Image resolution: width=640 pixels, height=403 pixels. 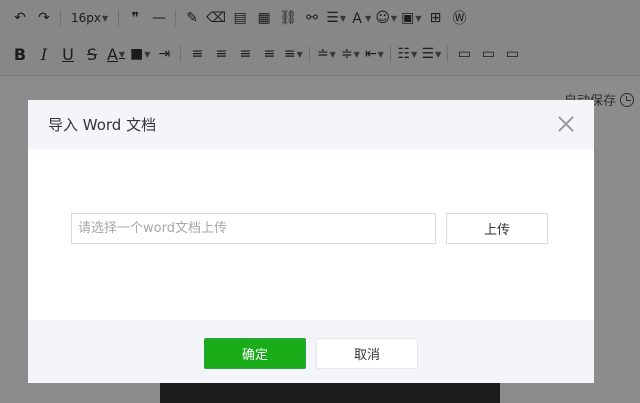 I want to click on dialog-title: 导入 Word 文档, so click(x=102, y=125).